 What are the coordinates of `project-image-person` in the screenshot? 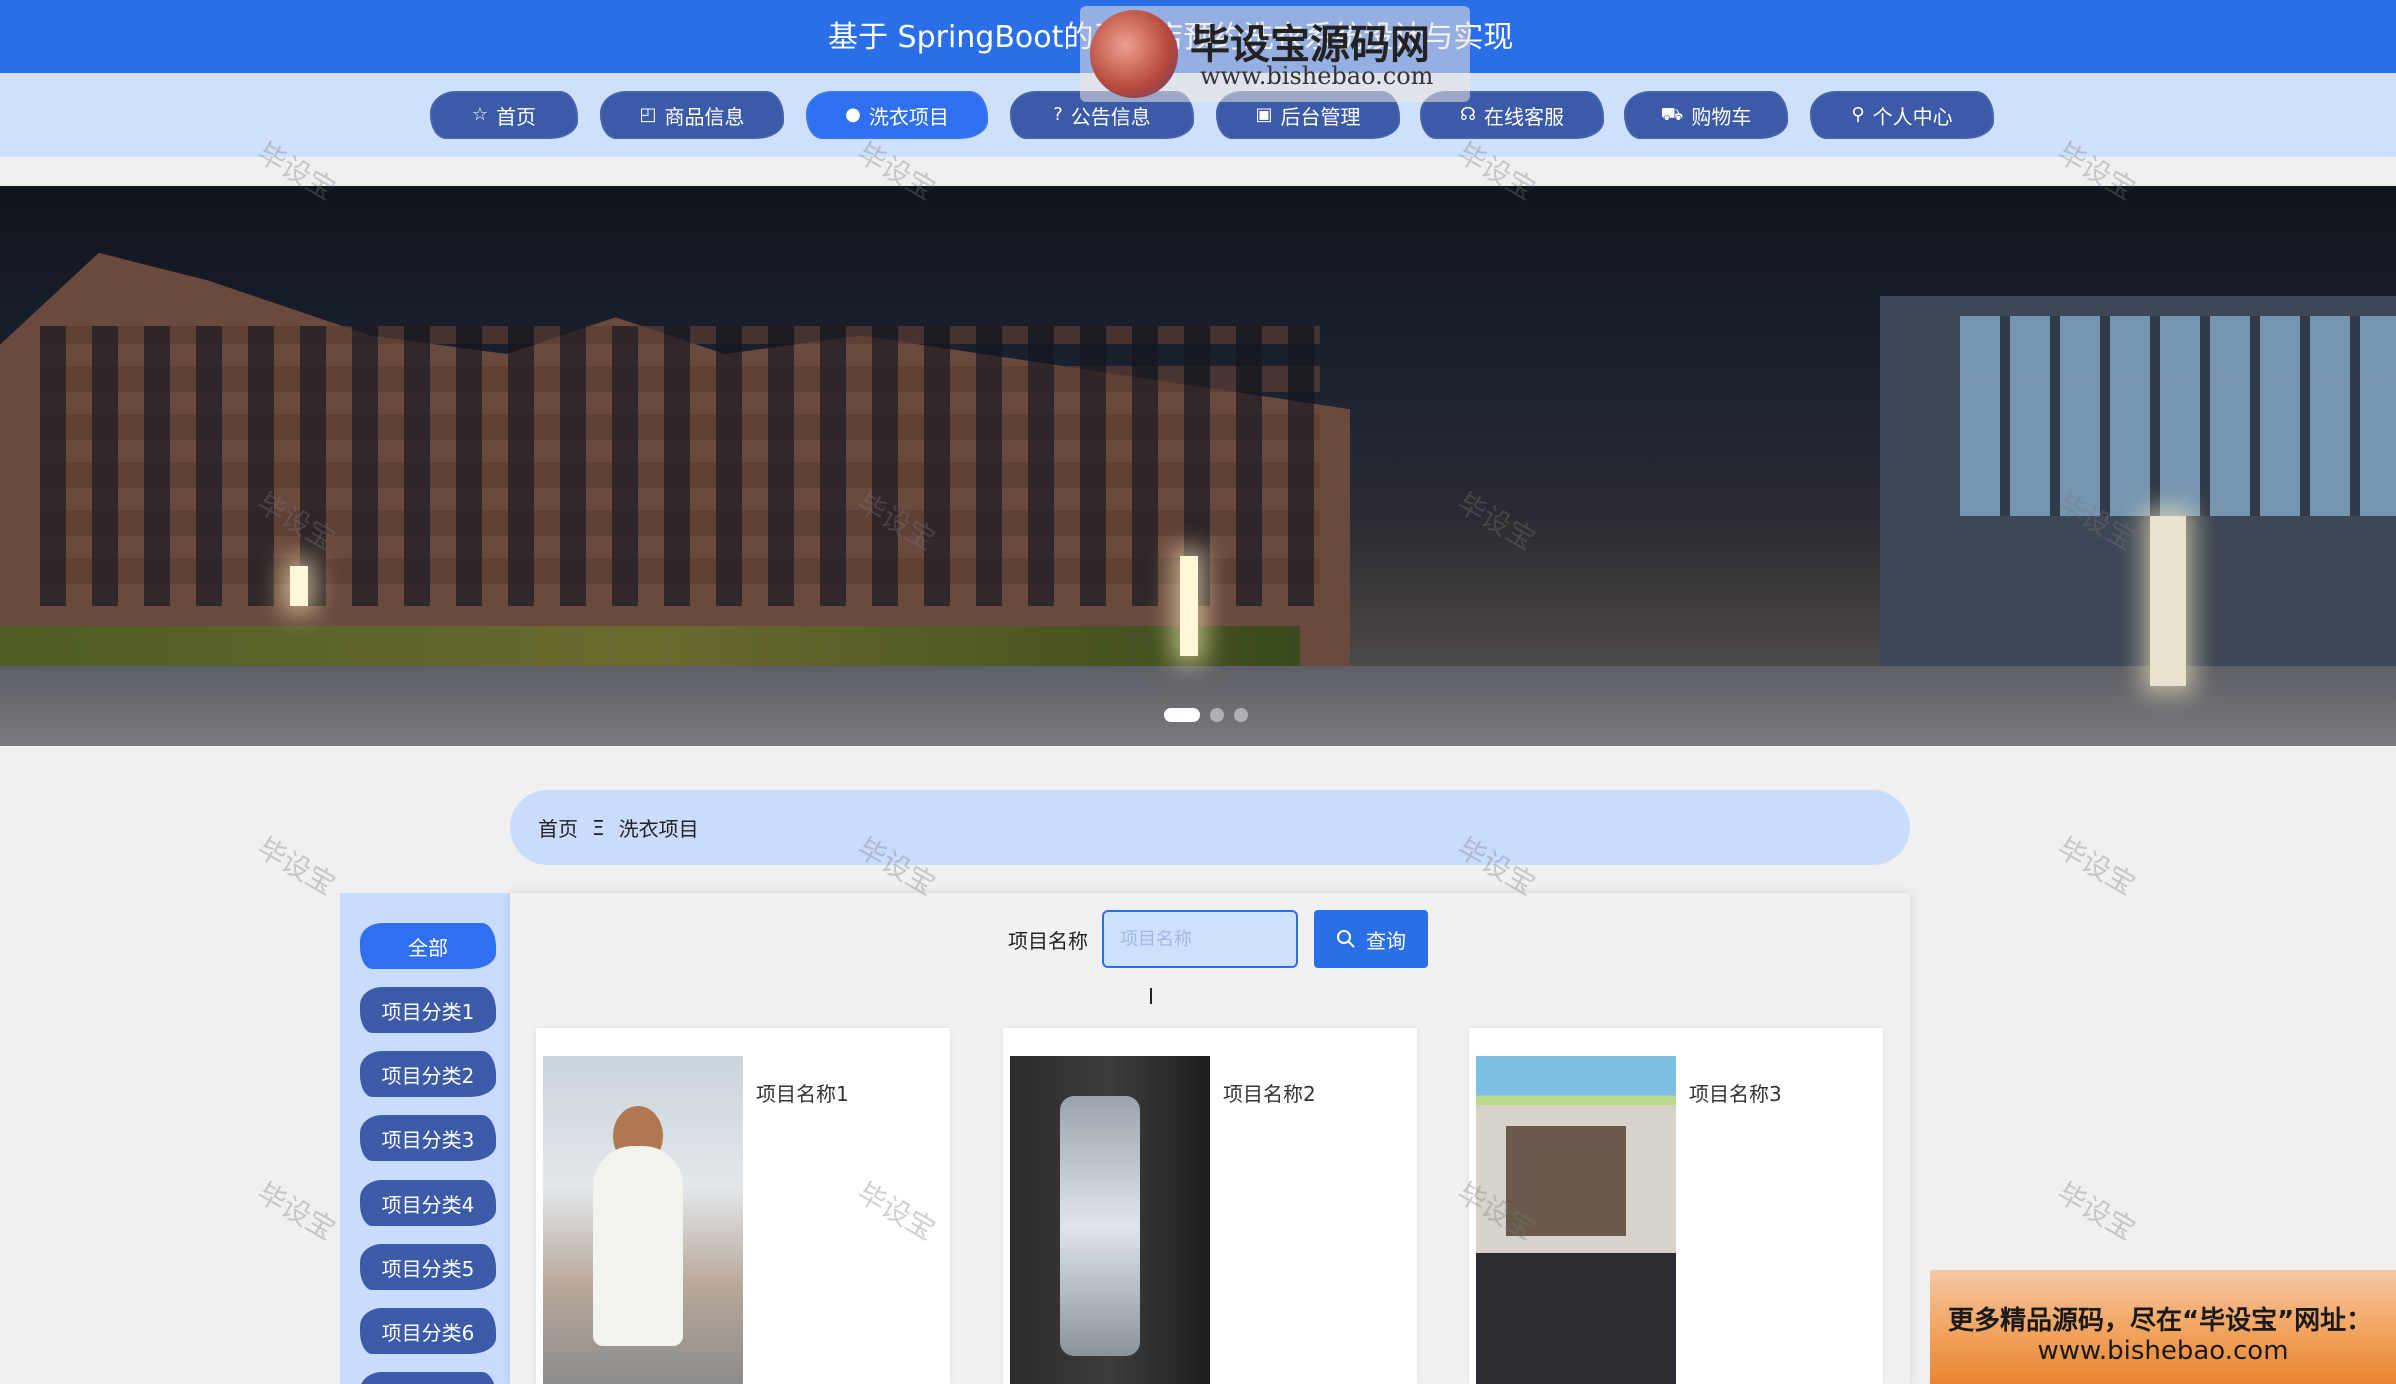 It's located at (638, 1246).